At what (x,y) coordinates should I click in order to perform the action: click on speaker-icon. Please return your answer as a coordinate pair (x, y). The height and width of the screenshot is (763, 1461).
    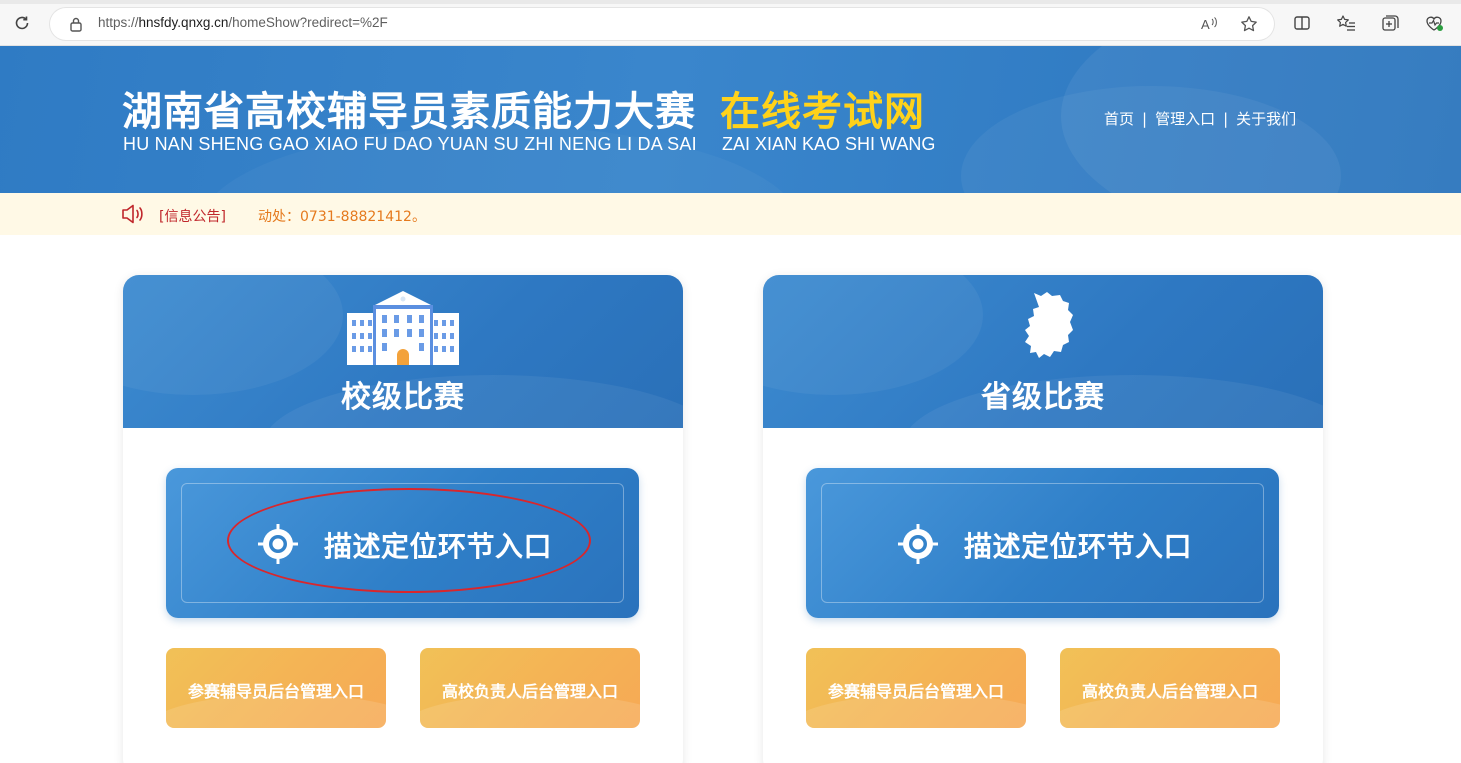
    Looking at the image, I should click on (133, 216).